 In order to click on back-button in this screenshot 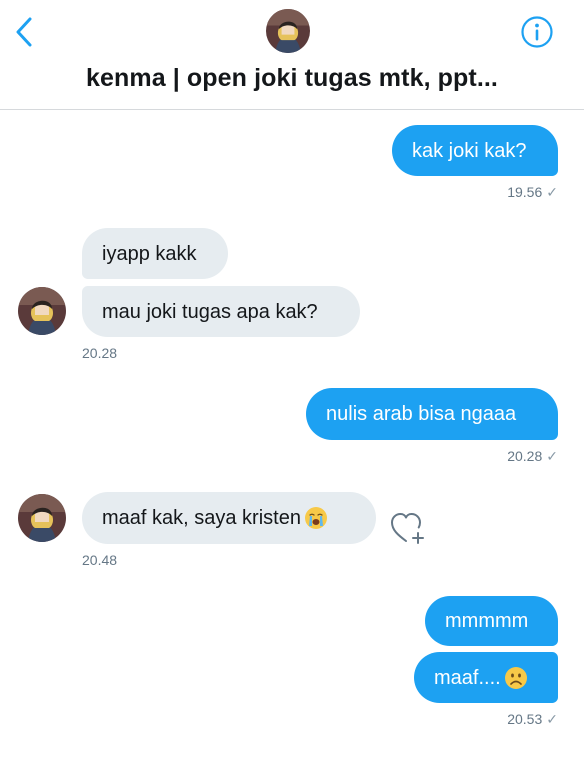, I will do `click(25, 32)`.